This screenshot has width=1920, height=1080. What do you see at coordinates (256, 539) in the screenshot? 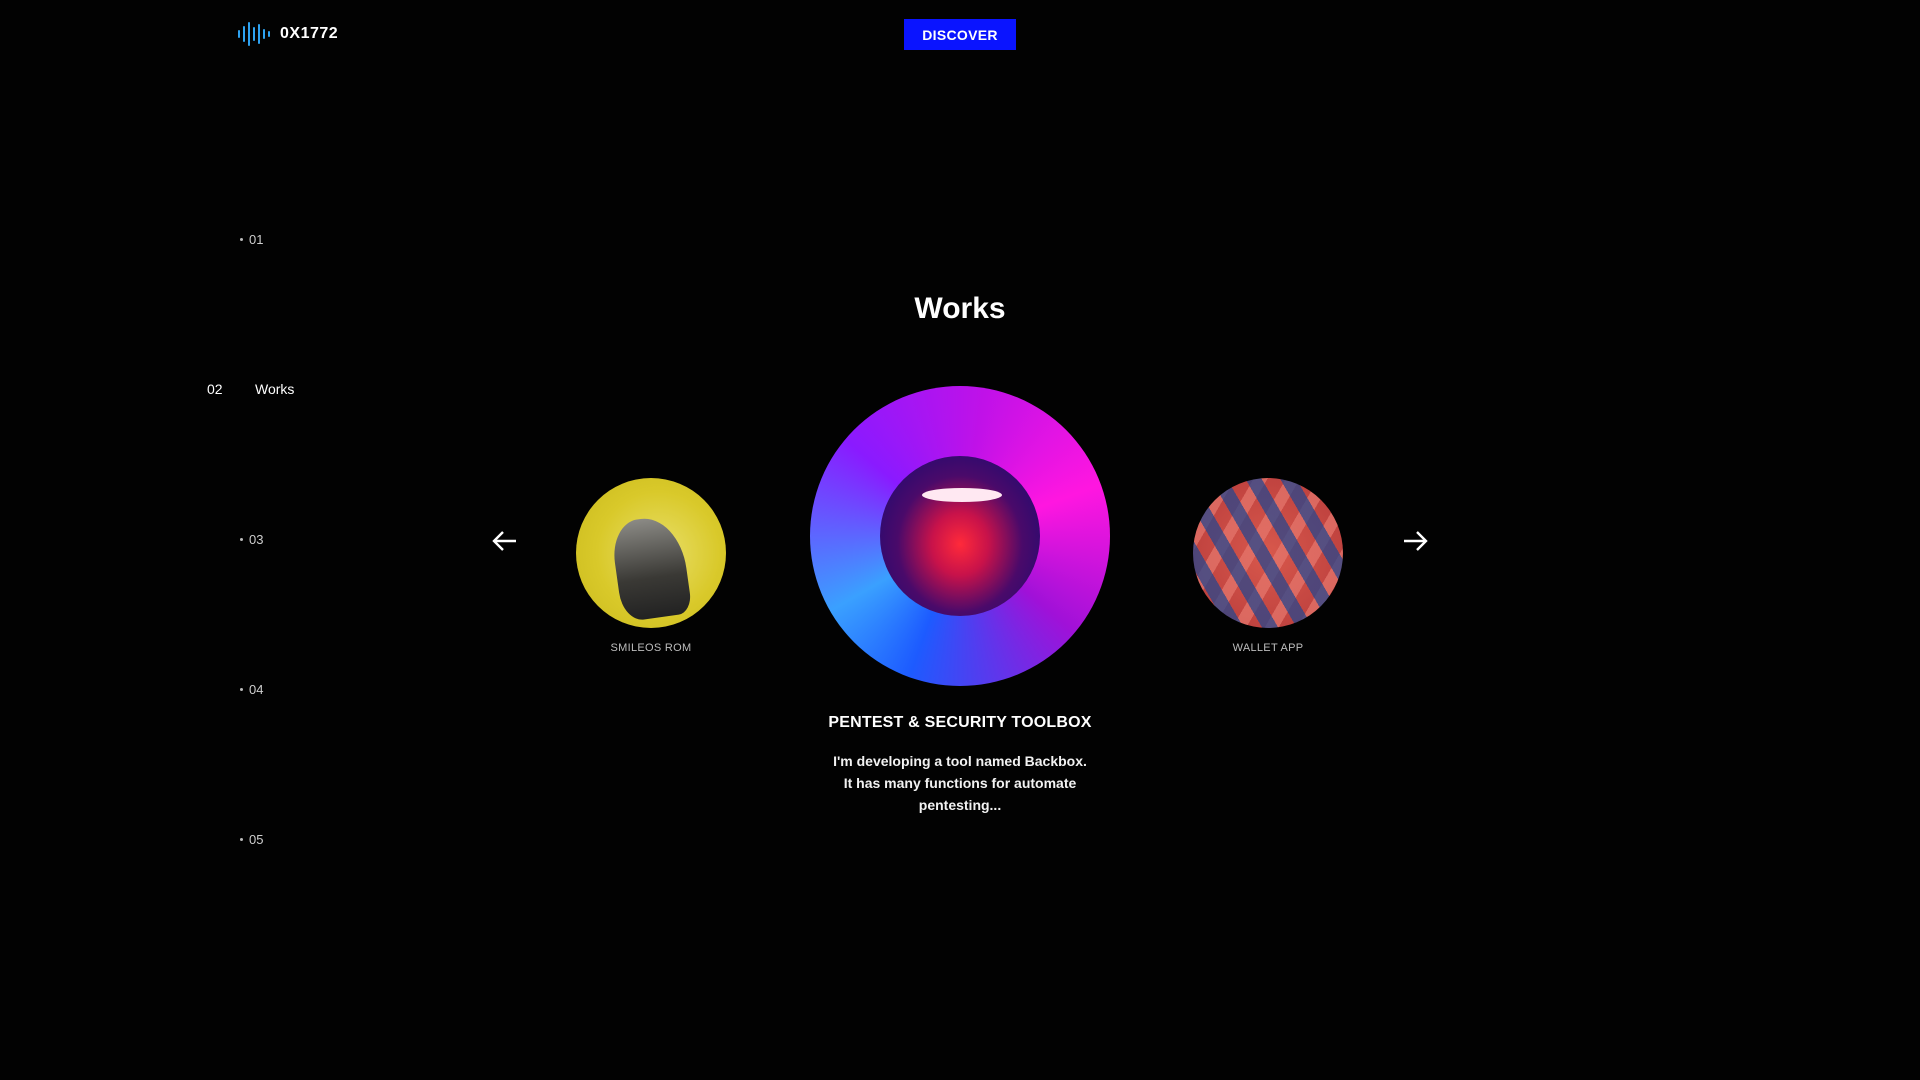
I see `nav-item-number: 03` at bounding box center [256, 539].